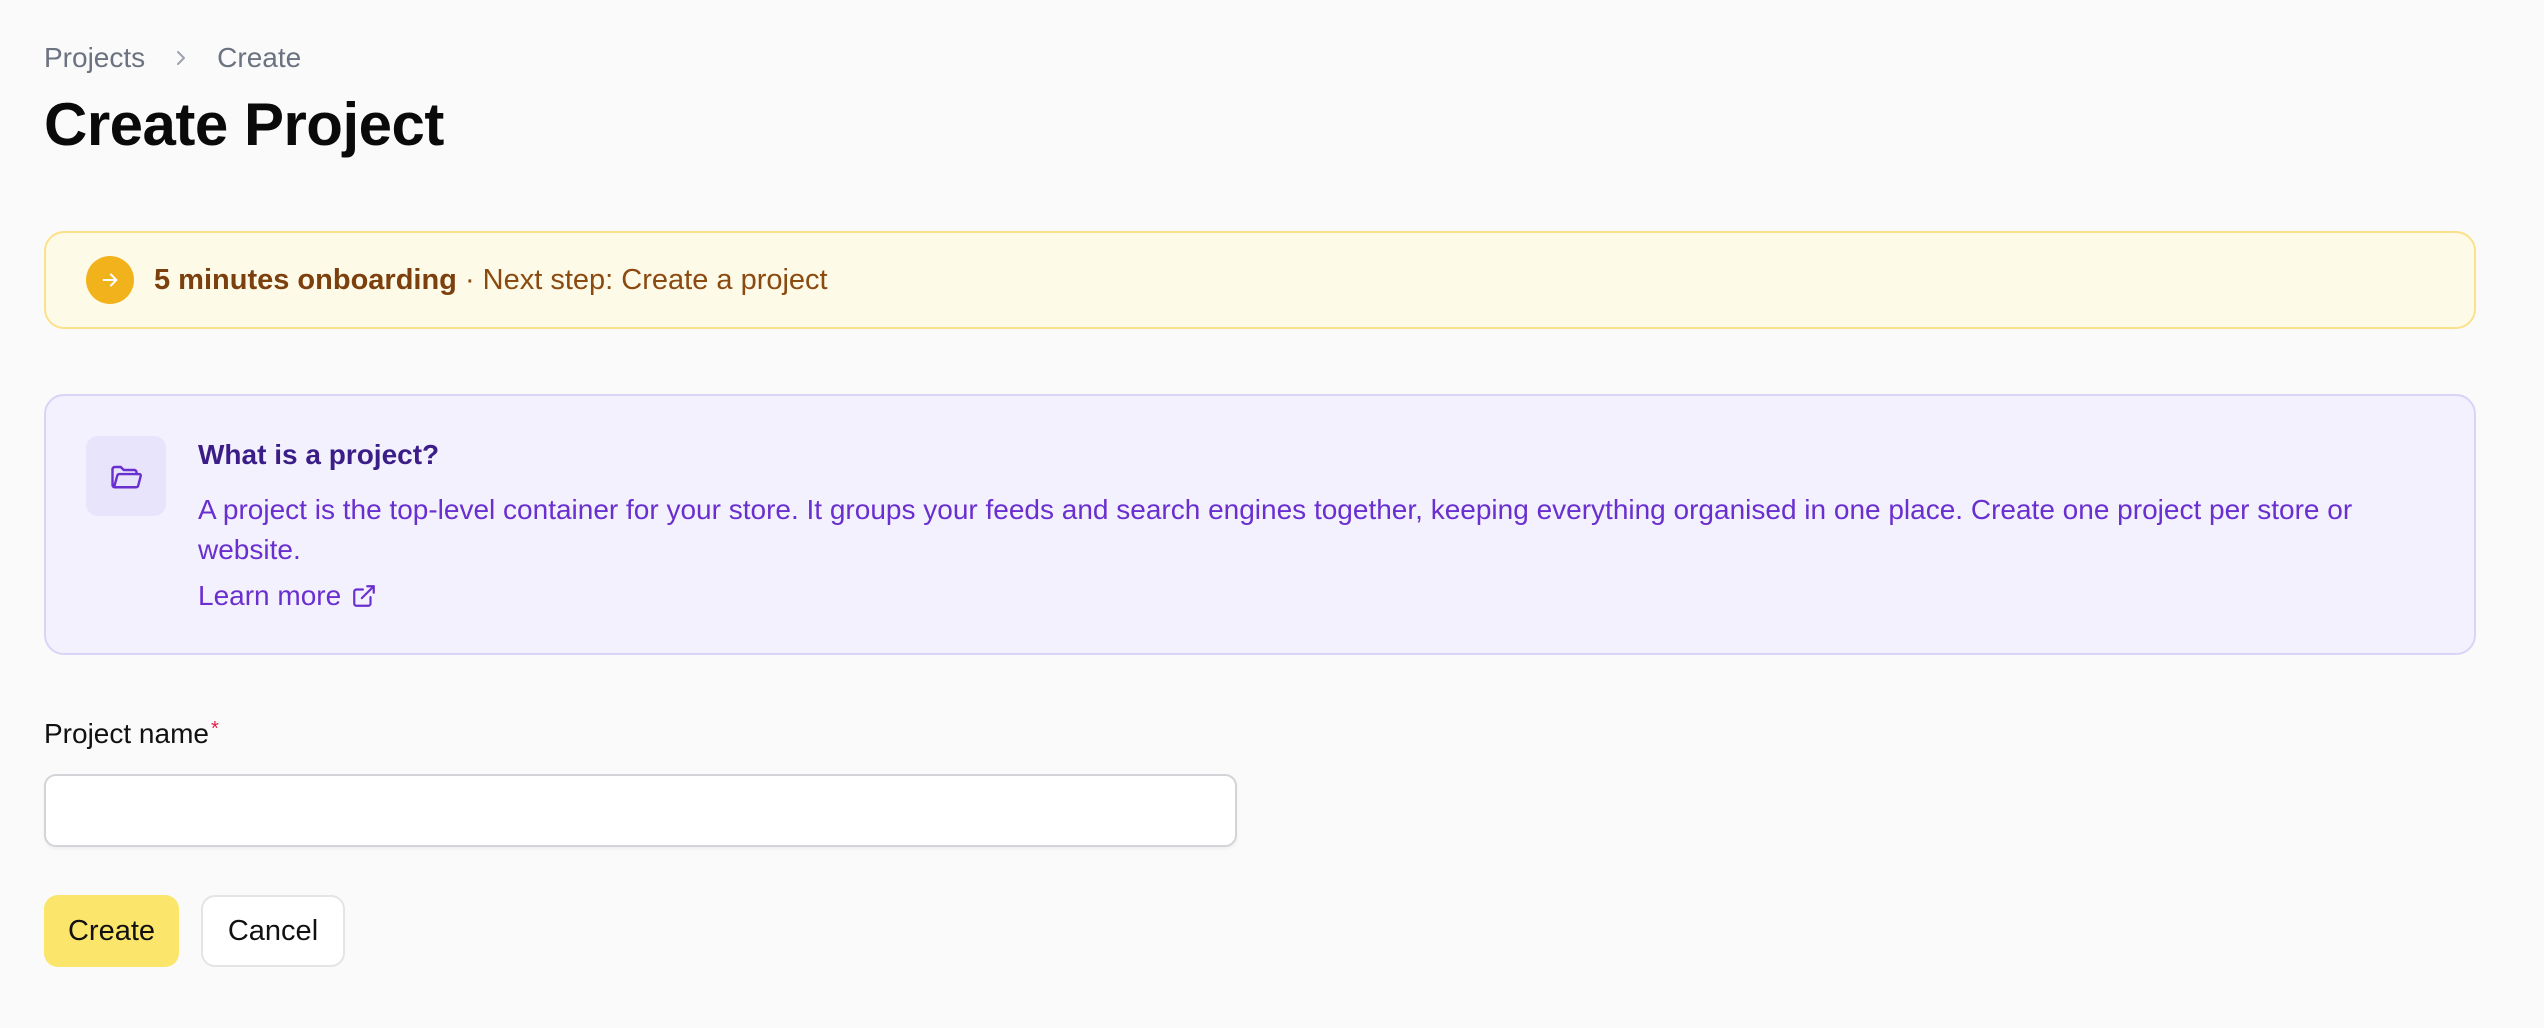 Image resolution: width=2544 pixels, height=1028 pixels. I want to click on create-button: Create, so click(111, 931).